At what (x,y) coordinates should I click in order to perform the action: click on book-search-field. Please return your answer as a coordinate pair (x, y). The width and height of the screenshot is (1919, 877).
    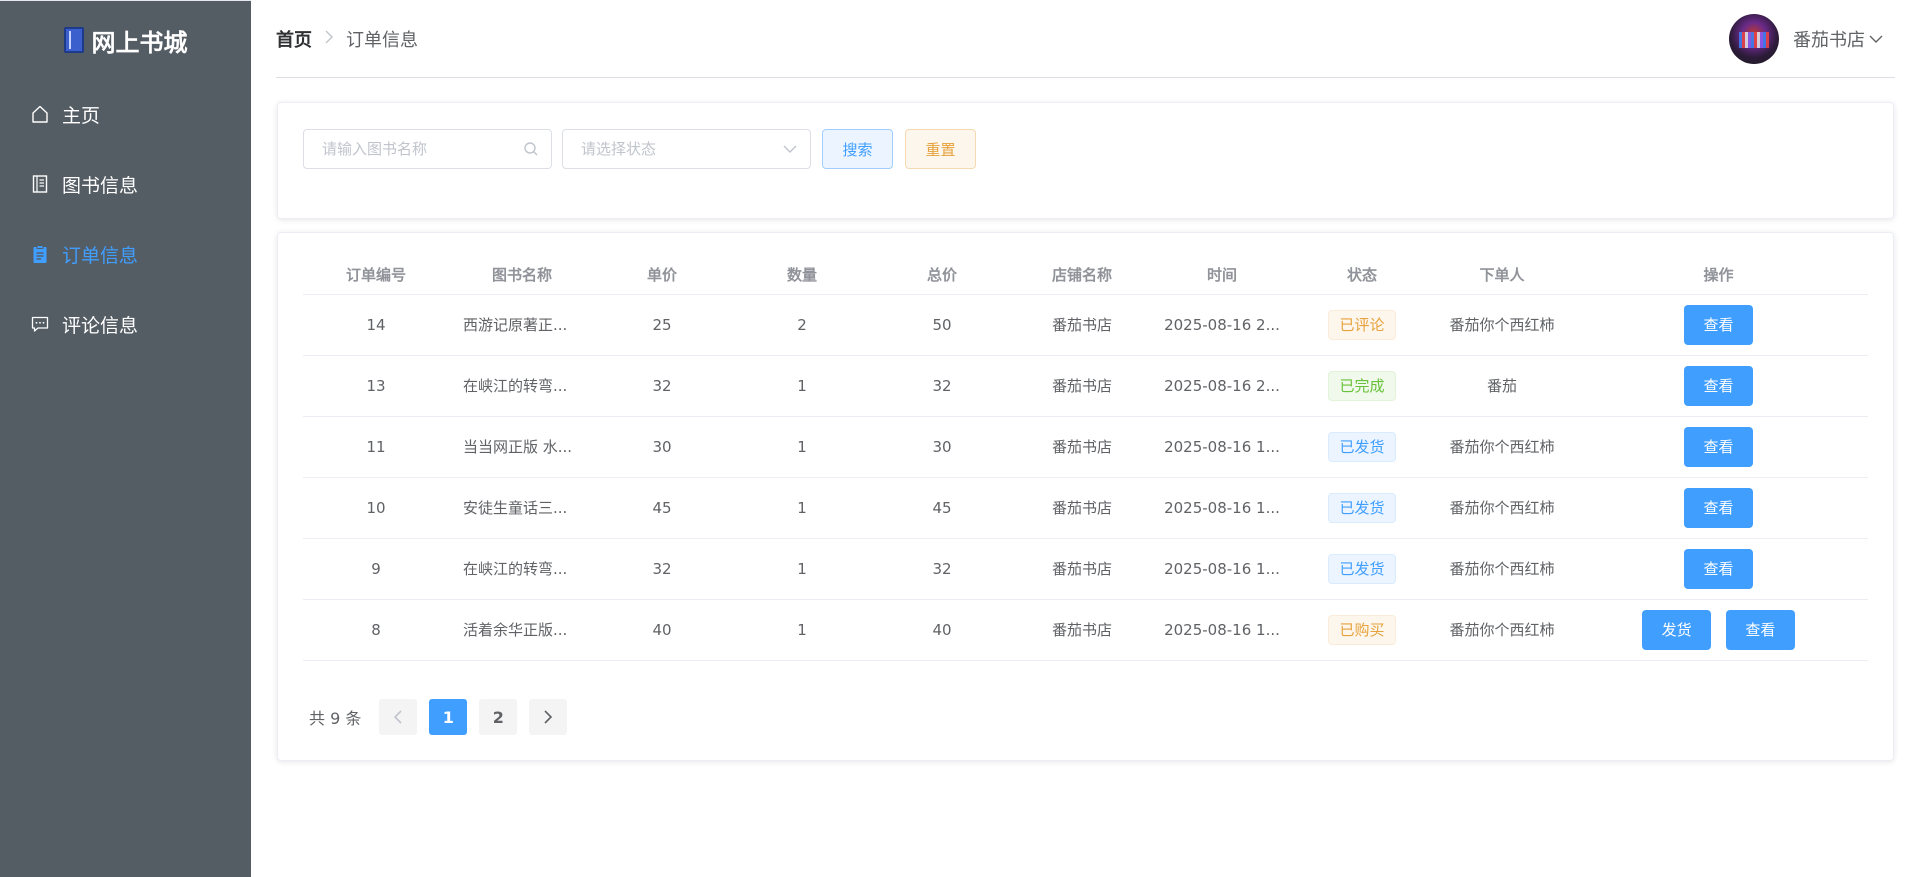
    Looking at the image, I should click on (427, 149).